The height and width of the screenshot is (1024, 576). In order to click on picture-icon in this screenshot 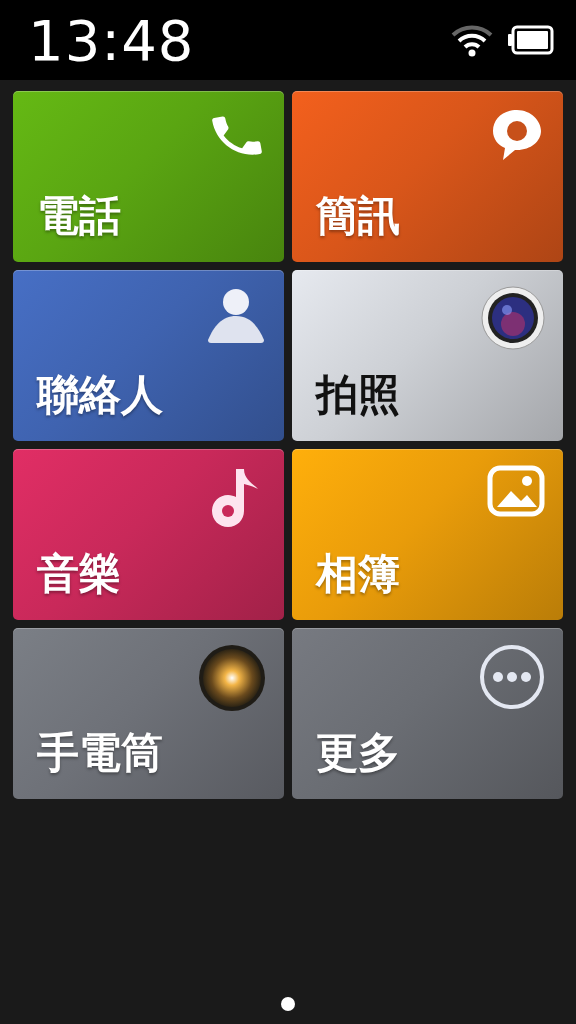, I will do `click(516, 491)`.